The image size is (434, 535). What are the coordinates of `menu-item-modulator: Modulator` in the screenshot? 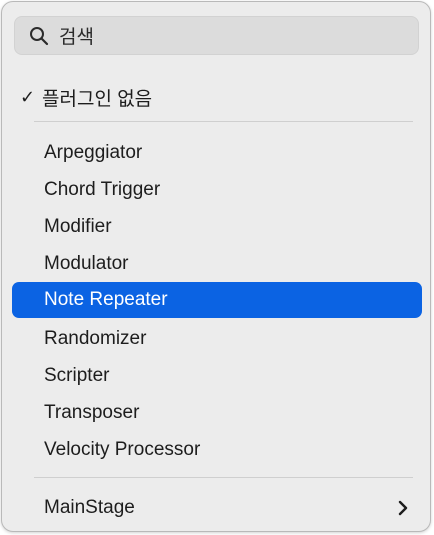 It's located at (217, 264).